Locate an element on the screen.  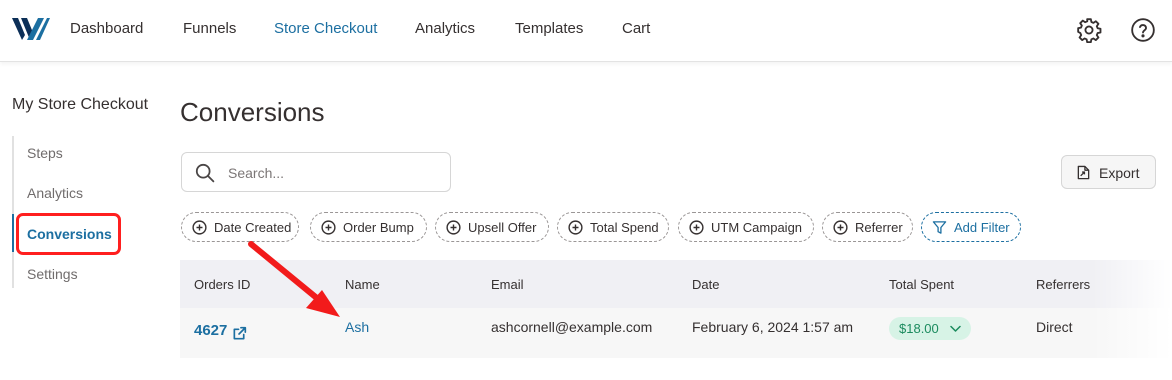
sidebar-item-analytics: Analytics is located at coordinates (55, 193).